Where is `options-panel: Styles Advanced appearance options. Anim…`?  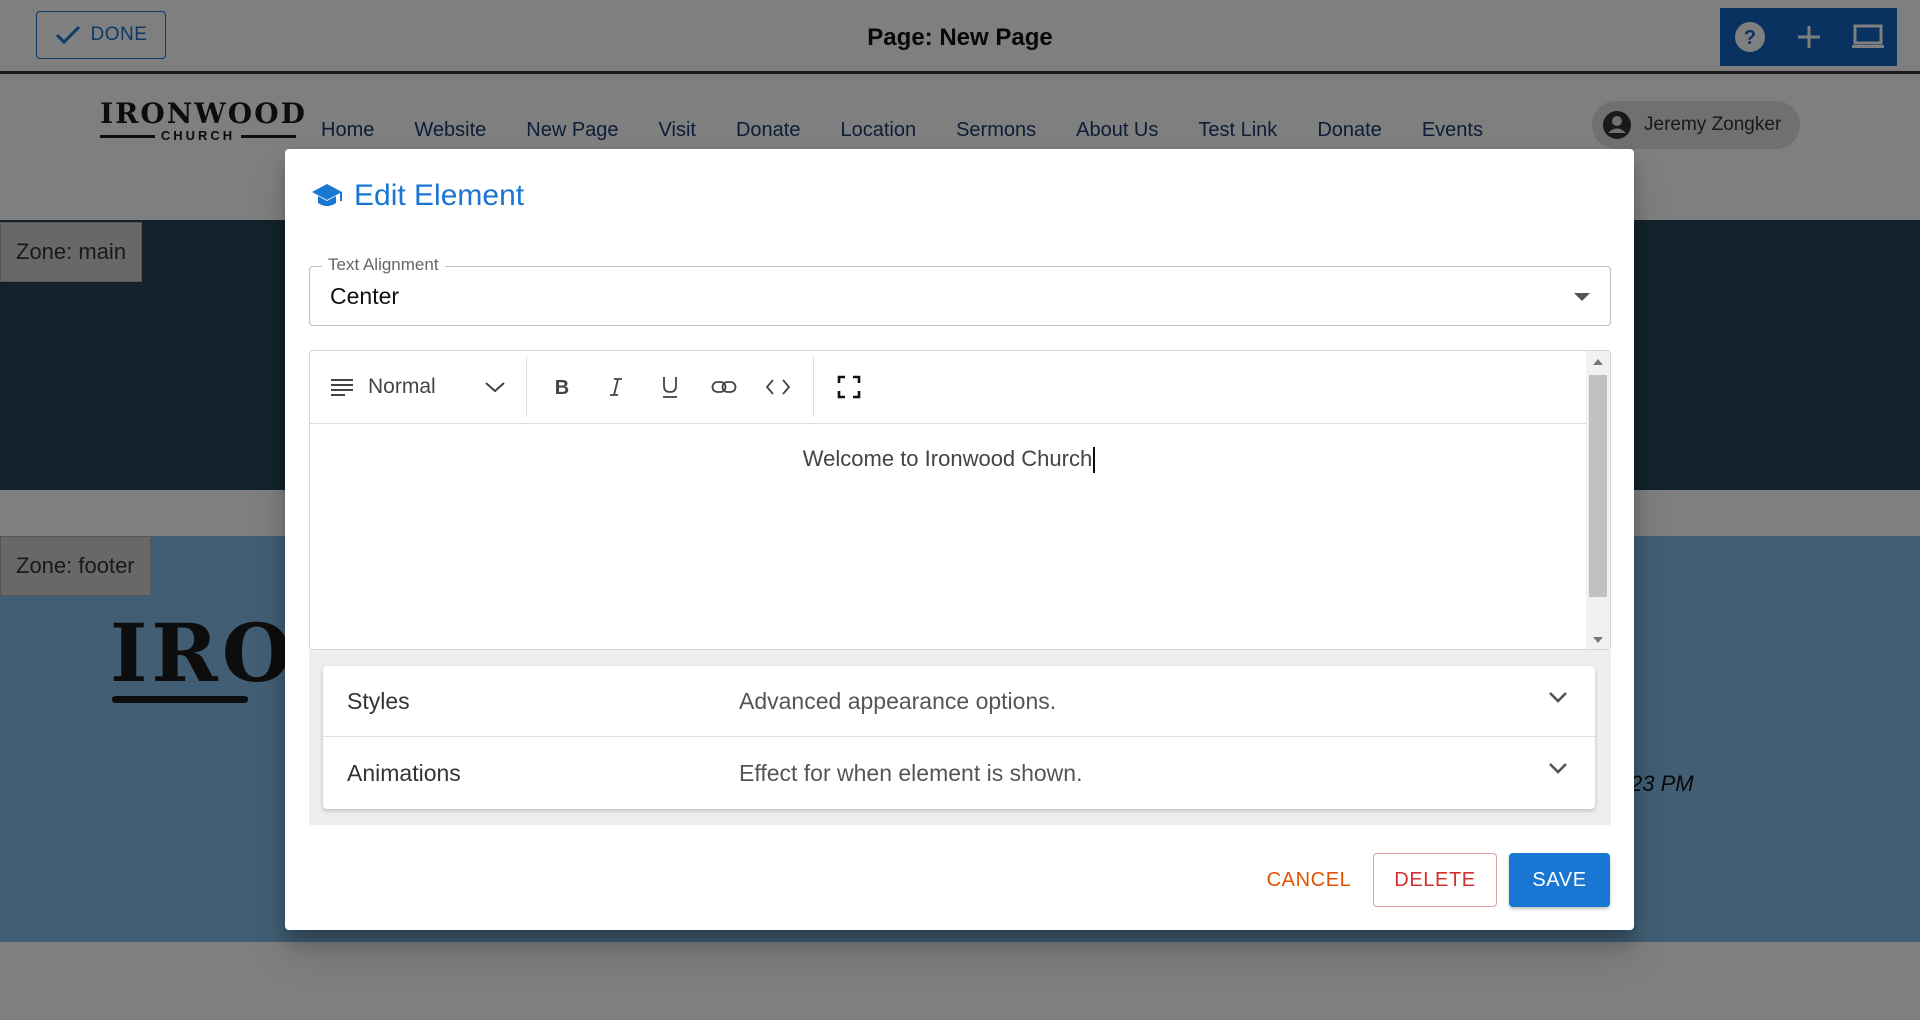 options-panel: Styles Advanced appearance options. Anim… is located at coordinates (960, 737).